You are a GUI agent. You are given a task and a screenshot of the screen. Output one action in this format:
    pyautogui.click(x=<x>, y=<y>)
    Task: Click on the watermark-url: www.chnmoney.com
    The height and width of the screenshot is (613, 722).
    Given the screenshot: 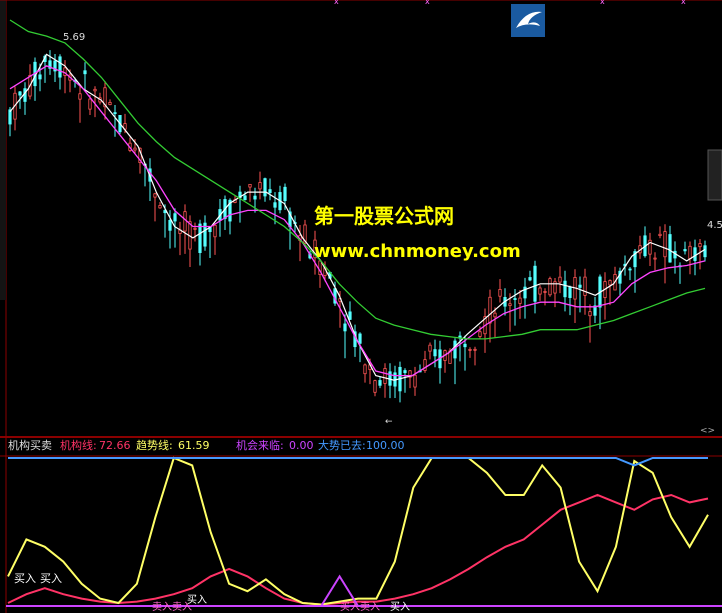 What is the action you would take?
    pyautogui.click(x=417, y=251)
    